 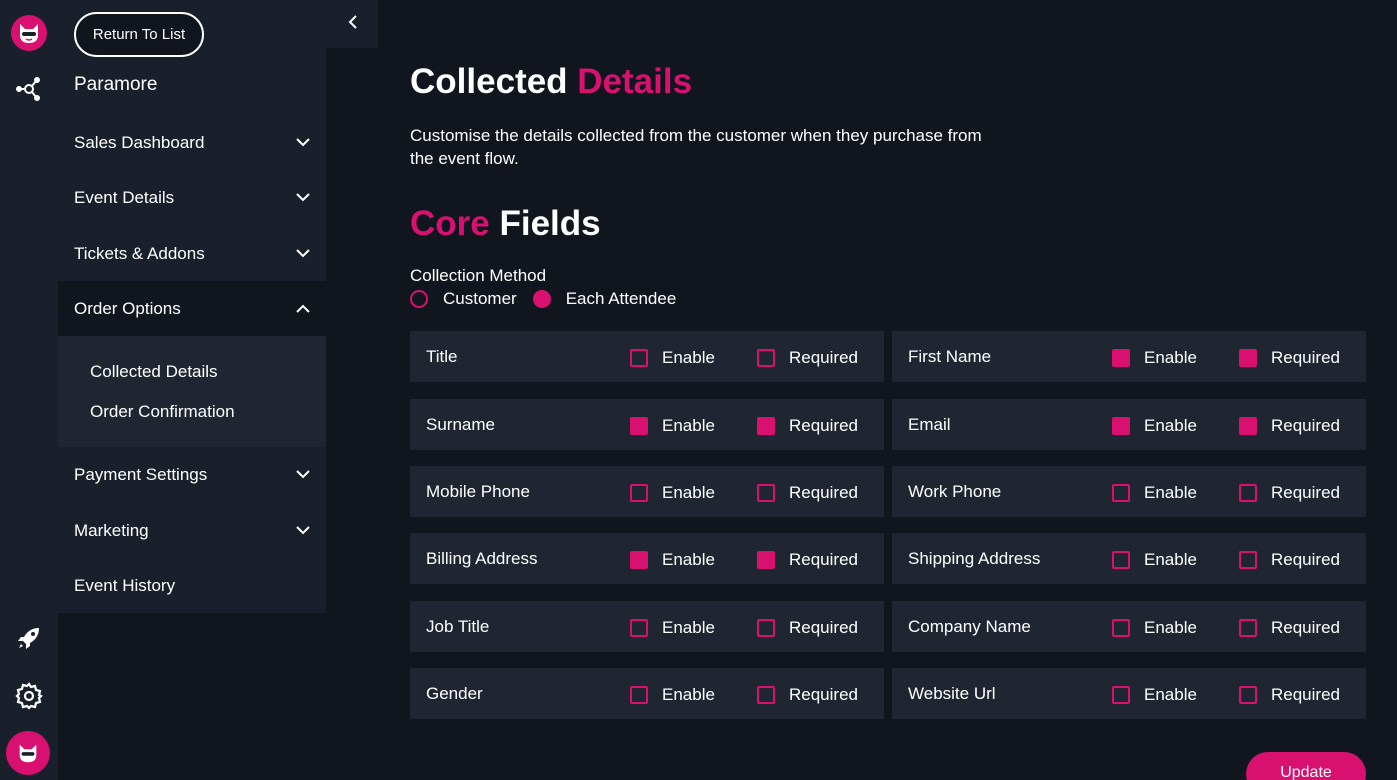 I want to click on field-label: Shipping Address, so click(x=974, y=558).